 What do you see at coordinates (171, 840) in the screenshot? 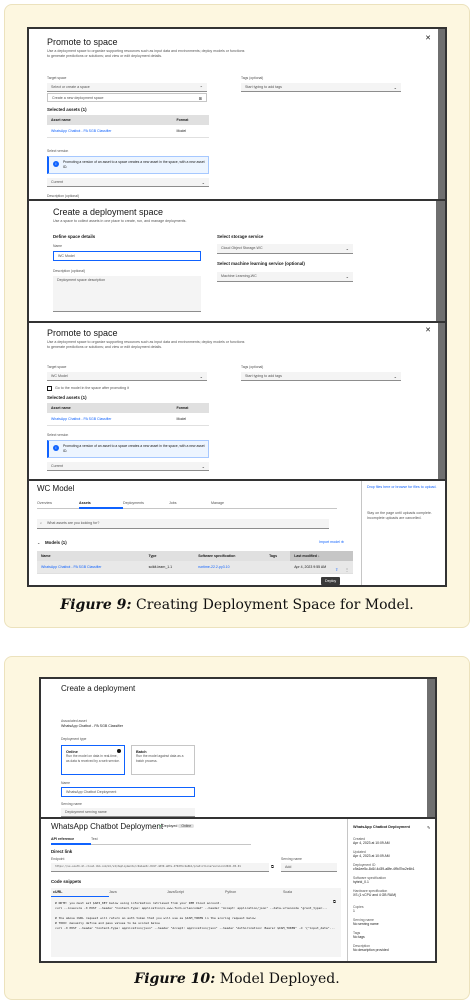
I see `tab-test: Test` at bounding box center [171, 840].